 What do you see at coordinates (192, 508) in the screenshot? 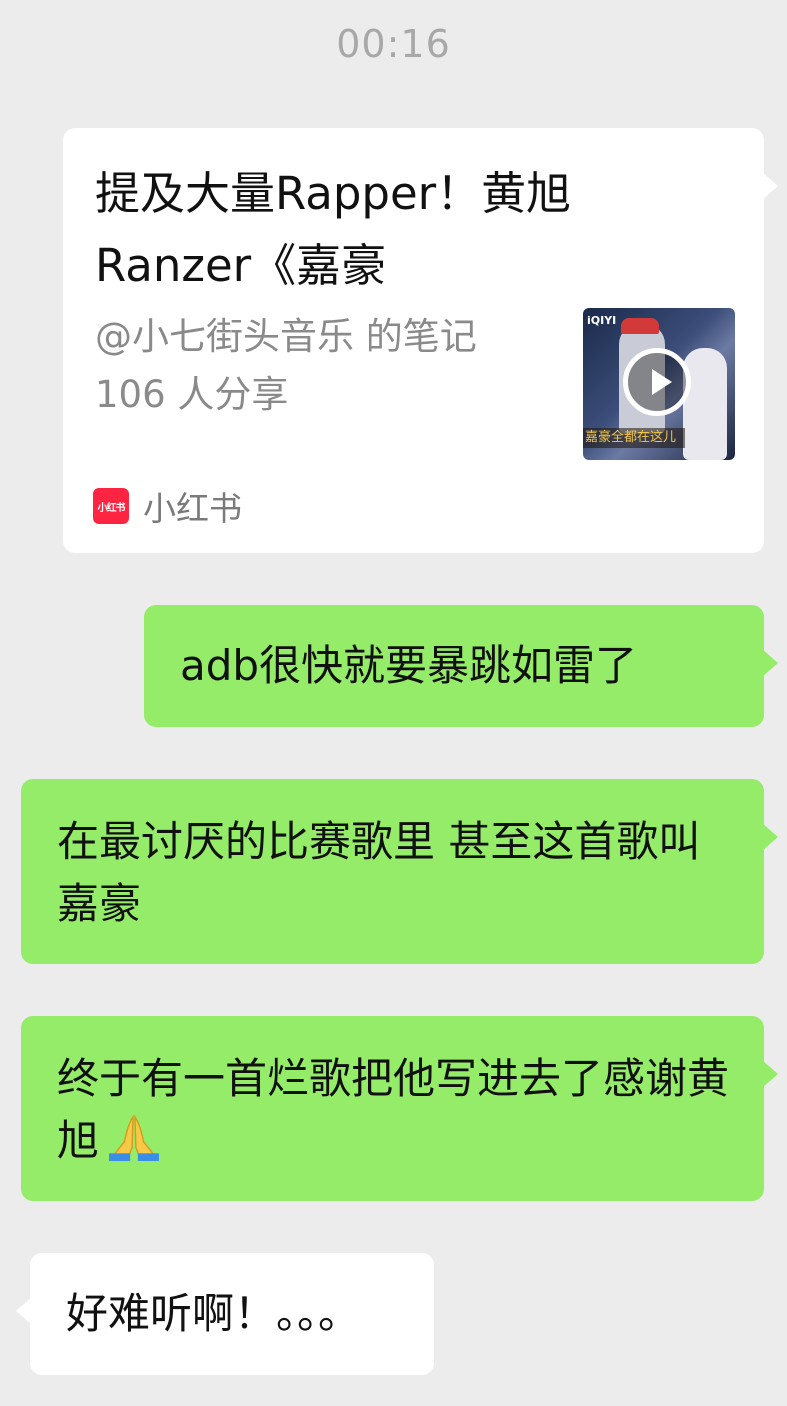
I see `link-card-source-name: 小红书` at bounding box center [192, 508].